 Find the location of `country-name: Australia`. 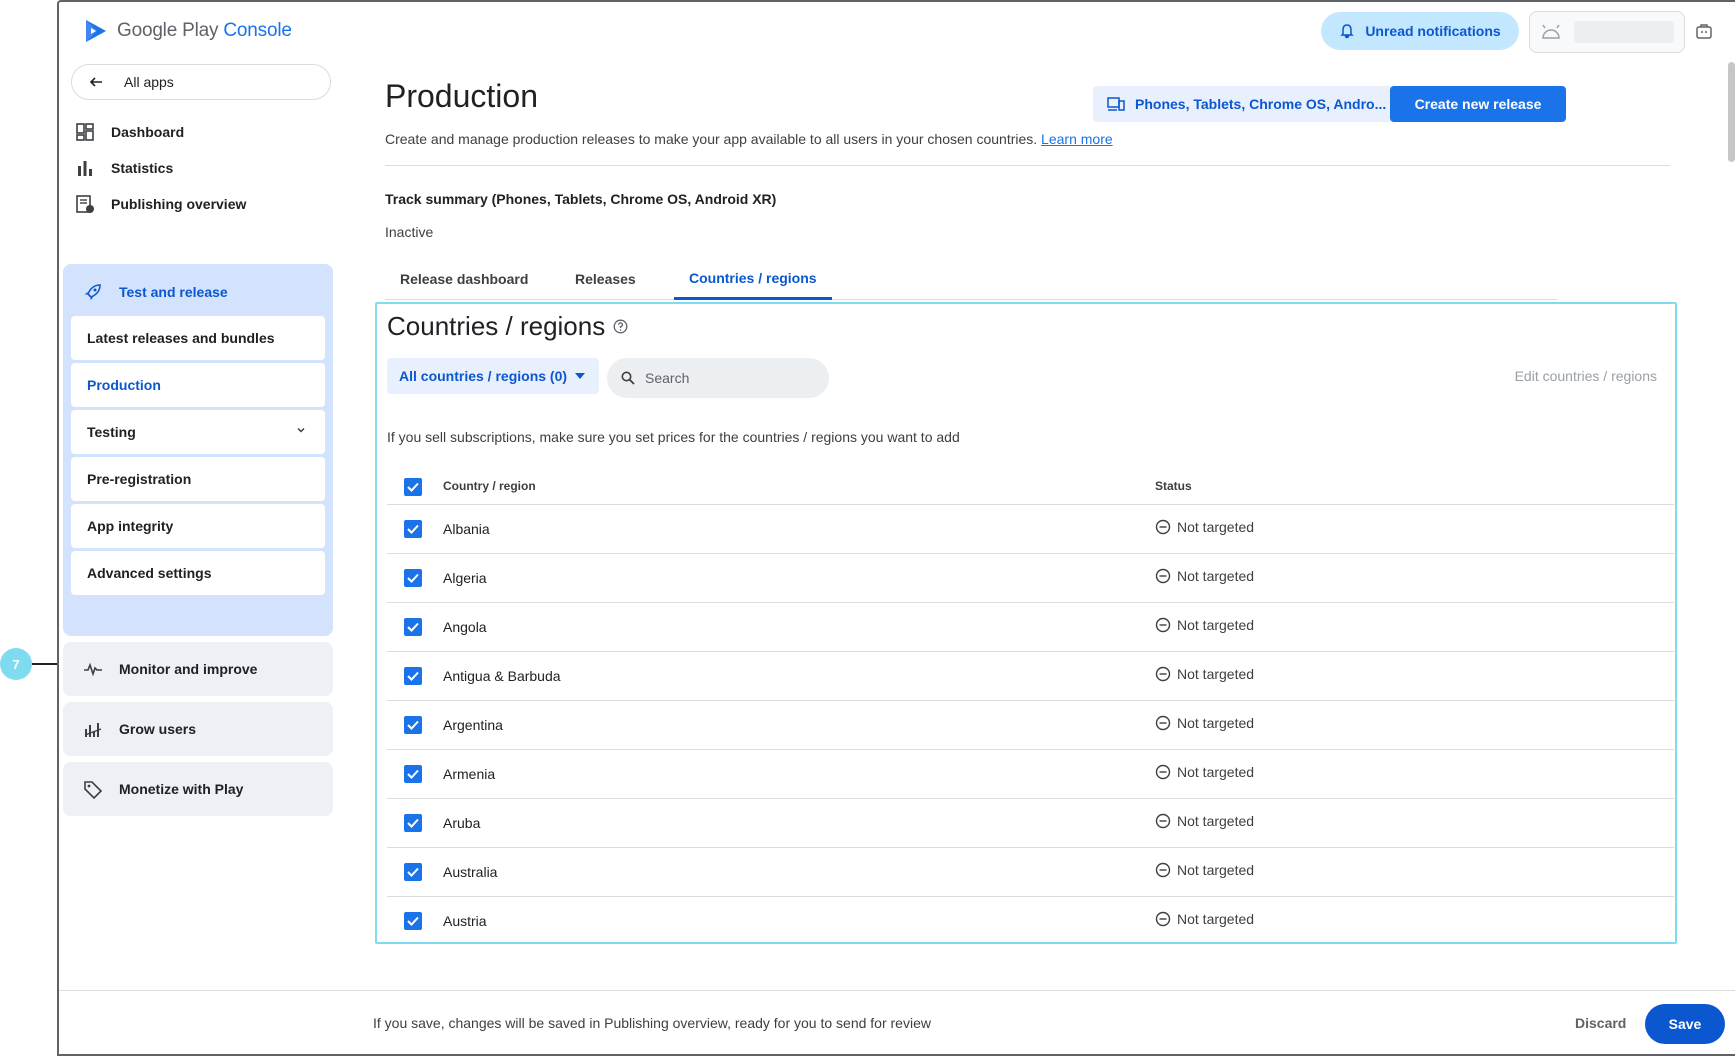

country-name: Australia is located at coordinates (470, 872).